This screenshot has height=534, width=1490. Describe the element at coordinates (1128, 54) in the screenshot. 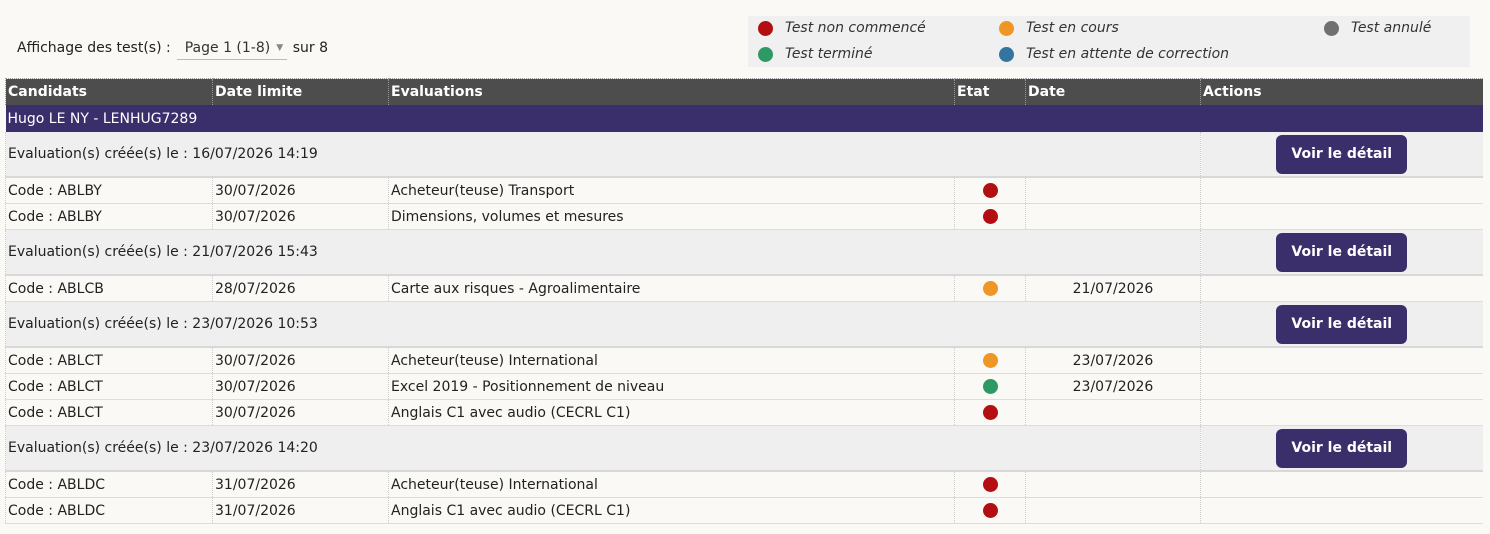

I see `legend-label: Test en attente de correction` at that location.